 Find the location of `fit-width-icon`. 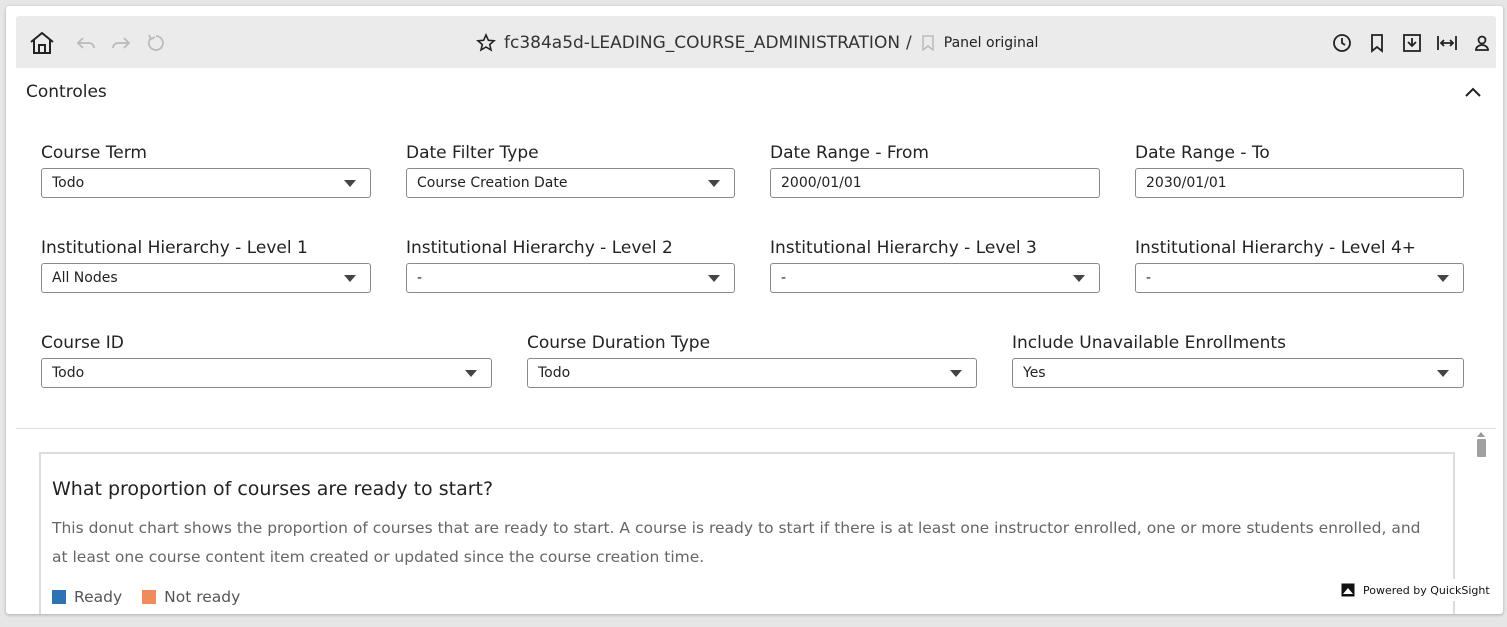

fit-width-icon is located at coordinates (1447, 43).